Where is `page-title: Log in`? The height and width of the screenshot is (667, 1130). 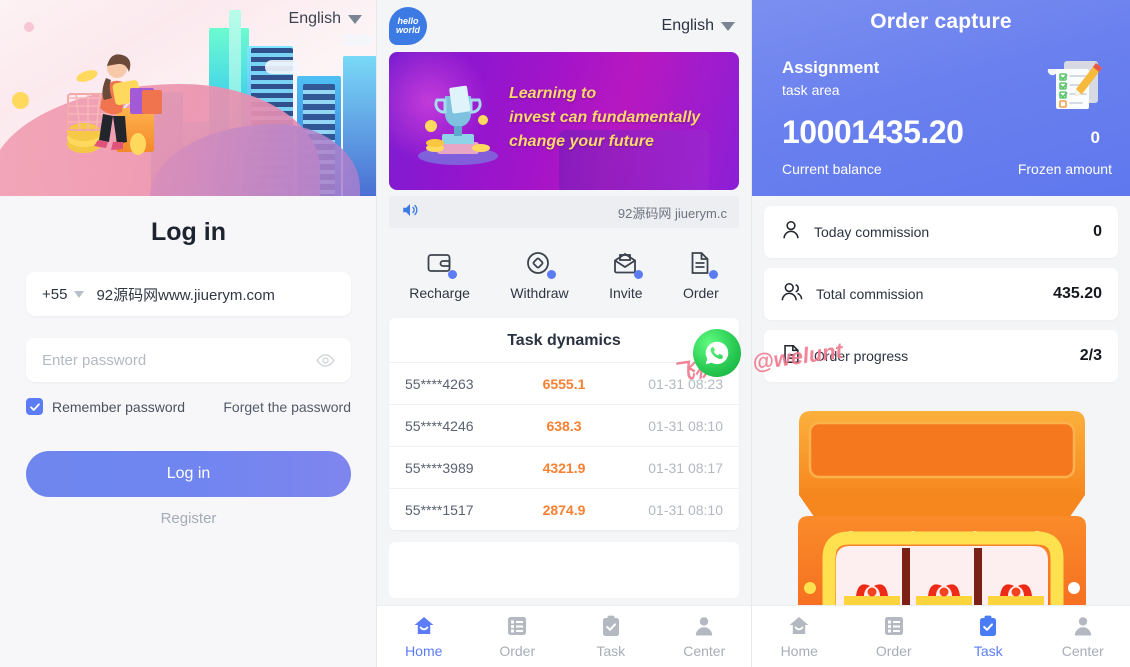 page-title: Log in is located at coordinates (188, 232).